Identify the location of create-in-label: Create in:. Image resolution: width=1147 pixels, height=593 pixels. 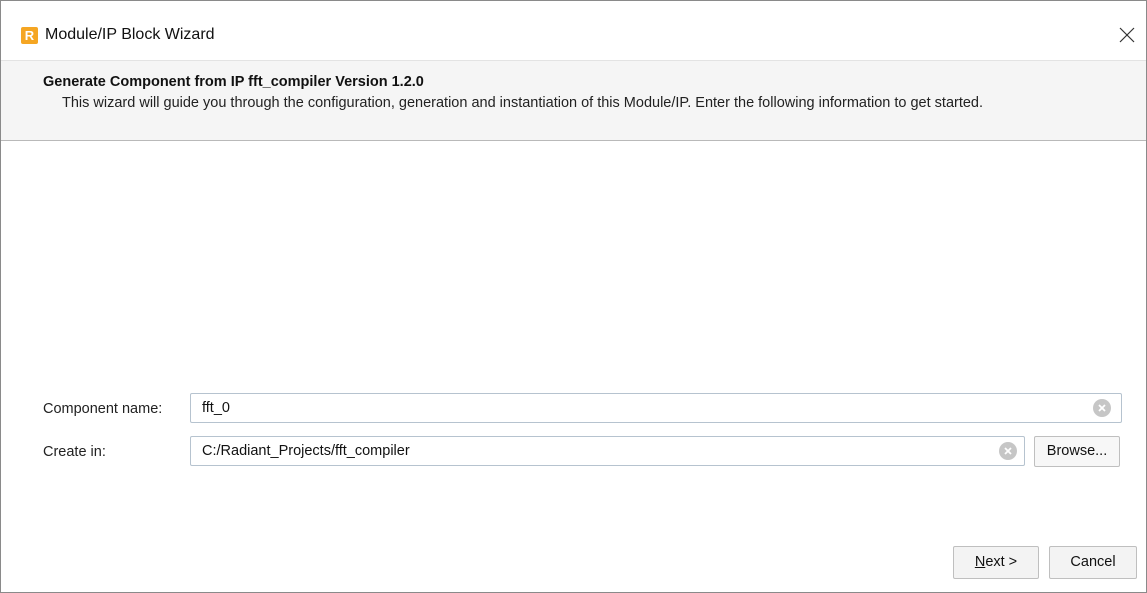
(74, 452).